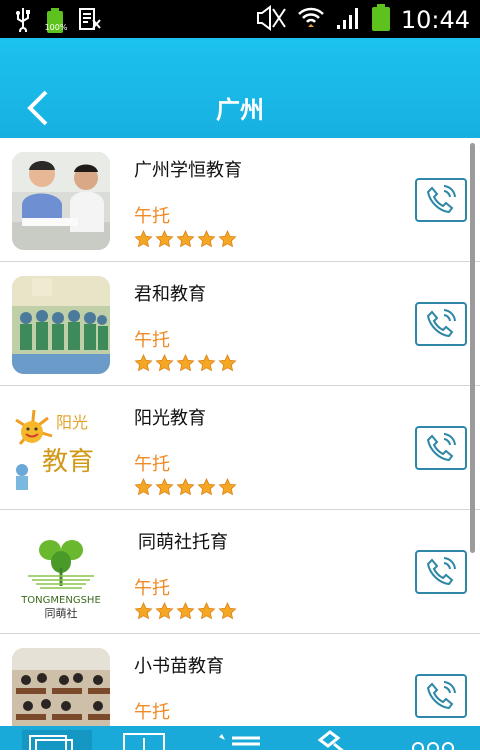 This screenshot has width=480, height=754. I want to click on no-sound-icon, so click(271, 20).